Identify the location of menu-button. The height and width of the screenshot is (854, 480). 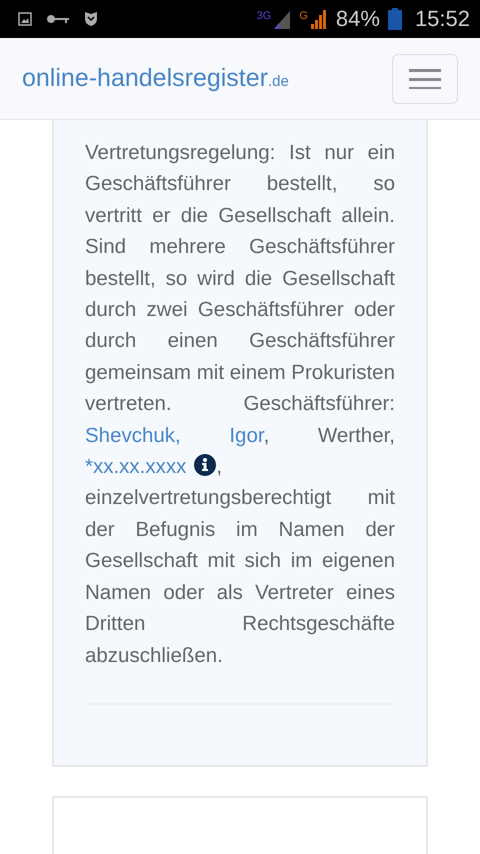
(425, 79).